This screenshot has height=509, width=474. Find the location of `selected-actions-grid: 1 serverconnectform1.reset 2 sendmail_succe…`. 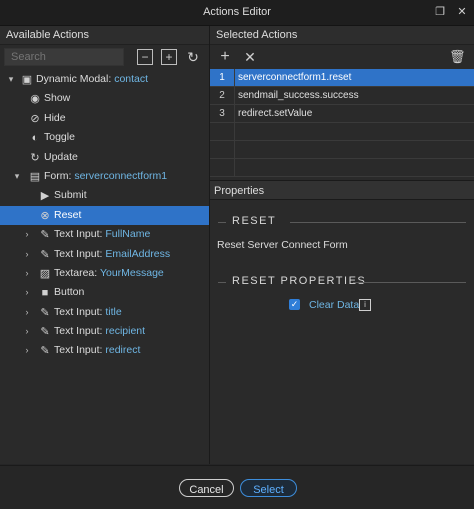

selected-actions-grid: 1 serverconnectform1.reset 2 sendmail_succe… is located at coordinates (342, 123).